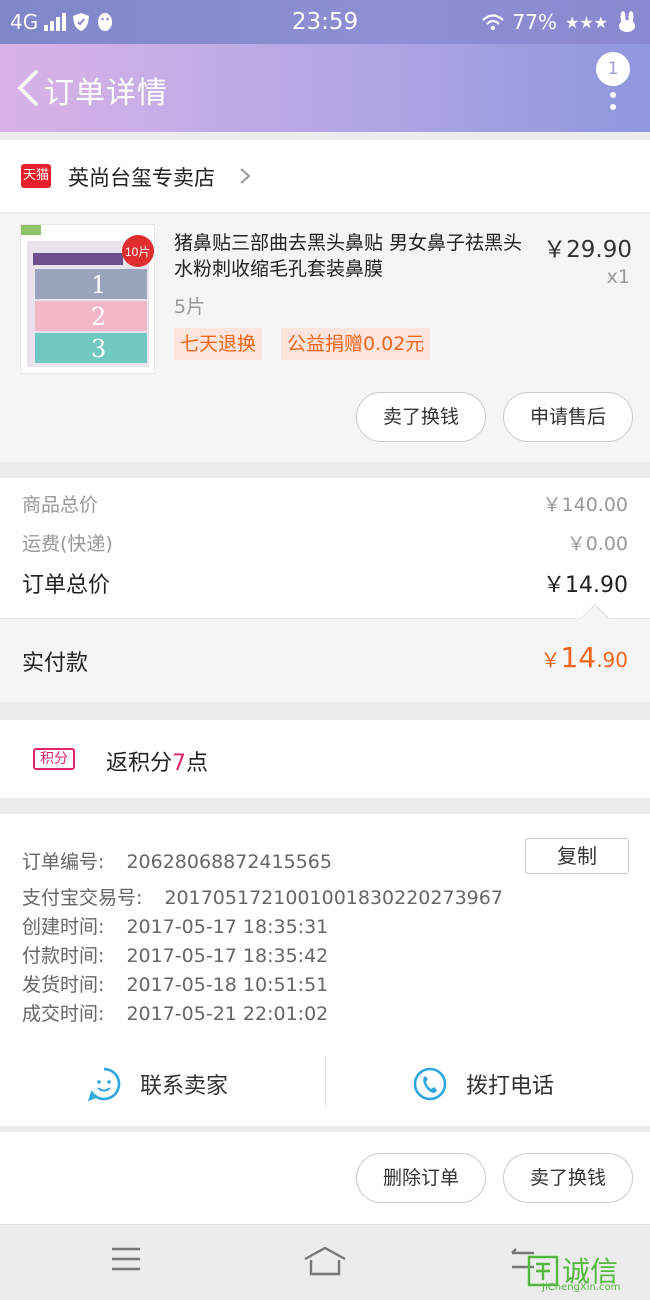 The height and width of the screenshot is (1300, 650). I want to click on contact-seller-label: 联系卖家, so click(184, 1086).